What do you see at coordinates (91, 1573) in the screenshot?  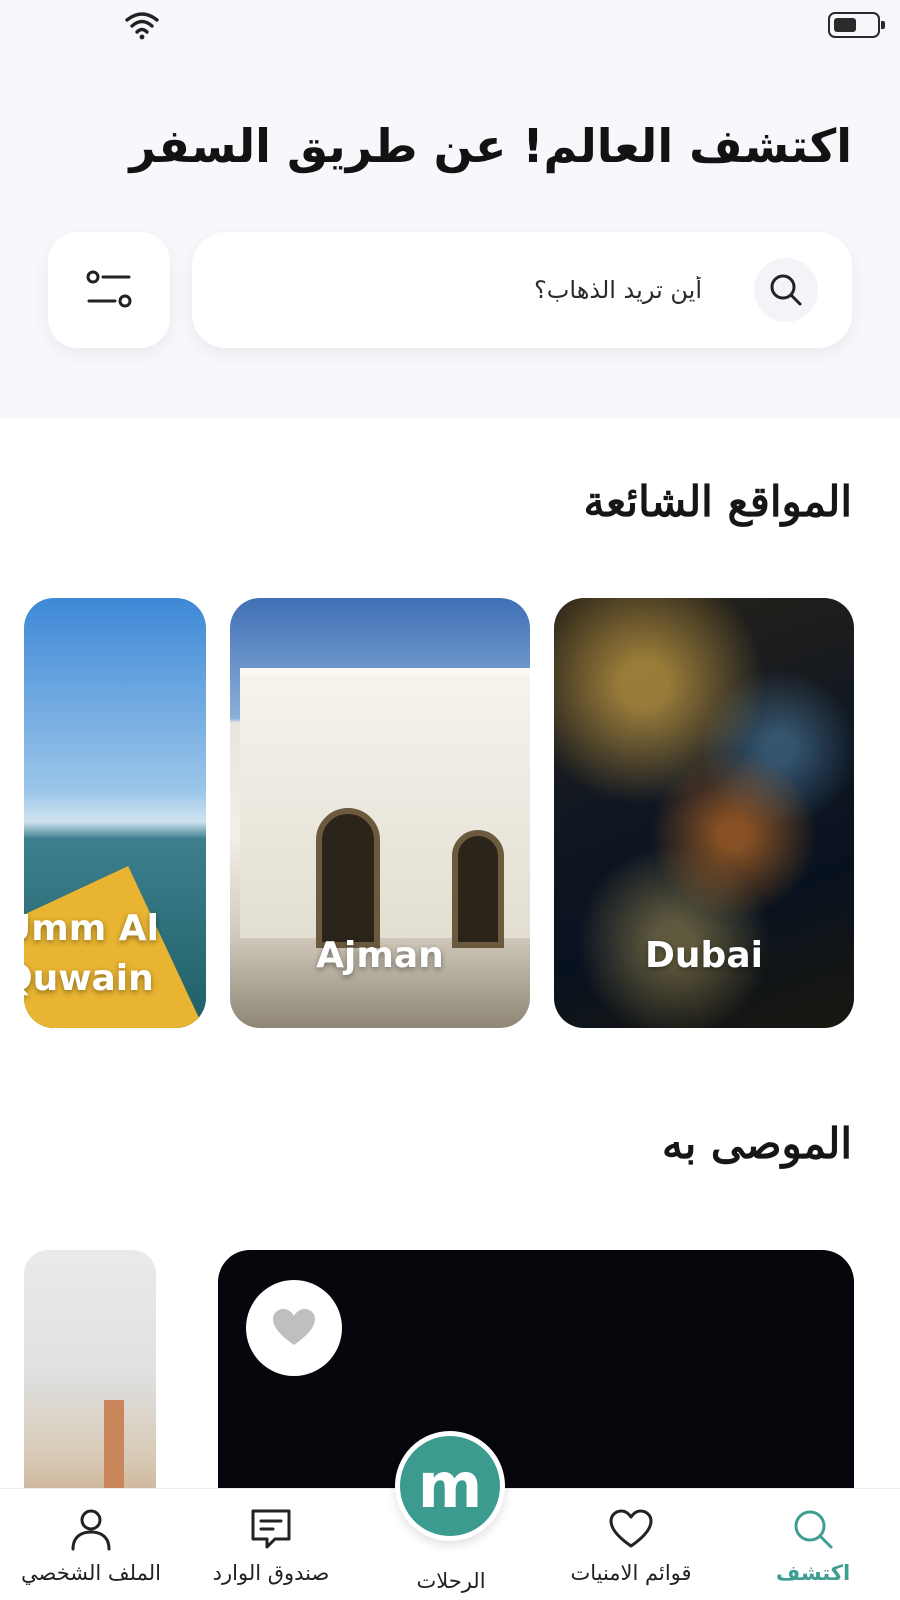 I see `nav-label: الملف الشخصي` at bounding box center [91, 1573].